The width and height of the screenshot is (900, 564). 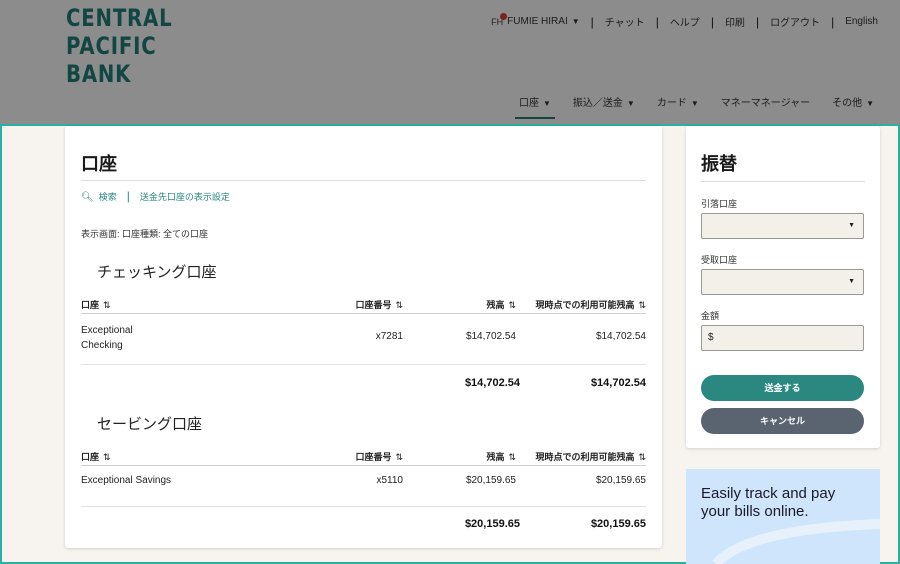 What do you see at coordinates (847, 103) in the screenshot?
I see `nav-item-label: その他` at bounding box center [847, 103].